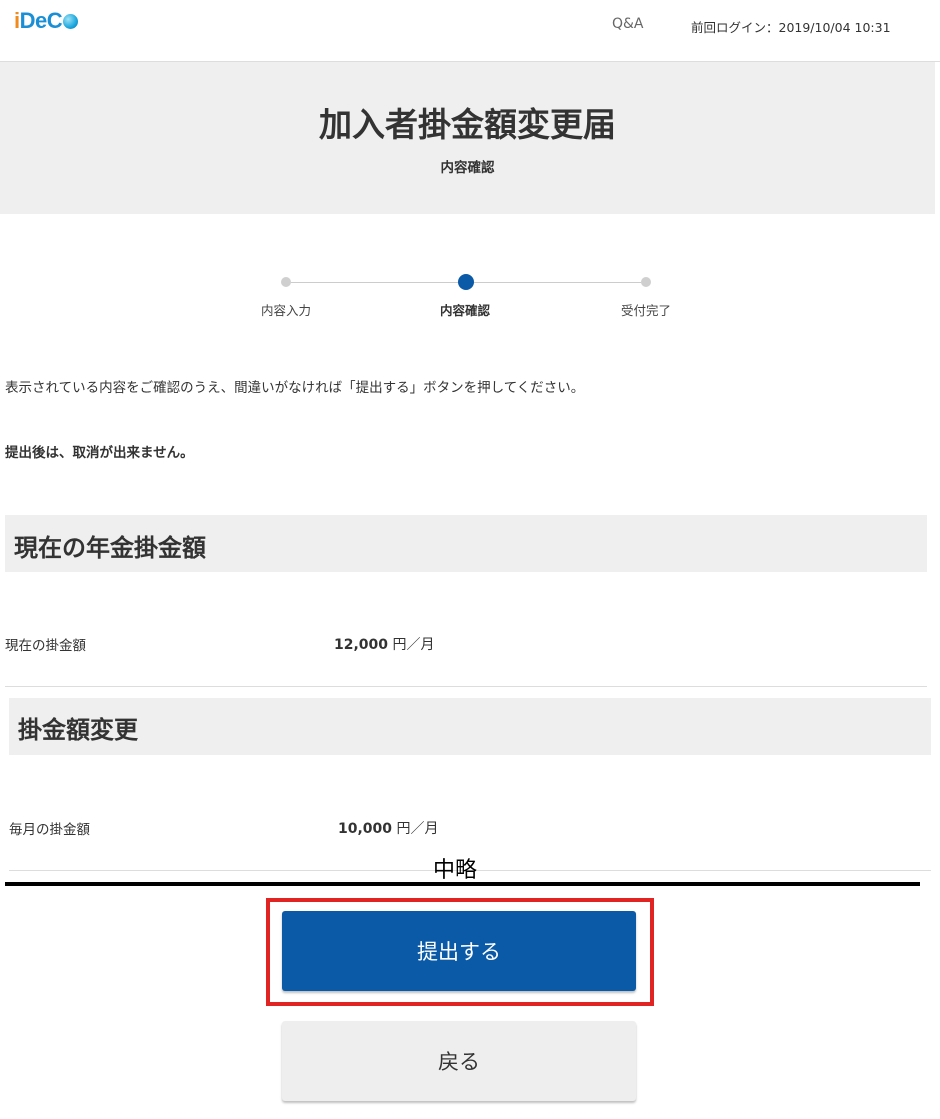 The width and height of the screenshot is (940, 1119). What do you see at coordinates (285, 310) in the screenshot?
I see `step-label-input: 内容入力` at bounding box center [285, 310].